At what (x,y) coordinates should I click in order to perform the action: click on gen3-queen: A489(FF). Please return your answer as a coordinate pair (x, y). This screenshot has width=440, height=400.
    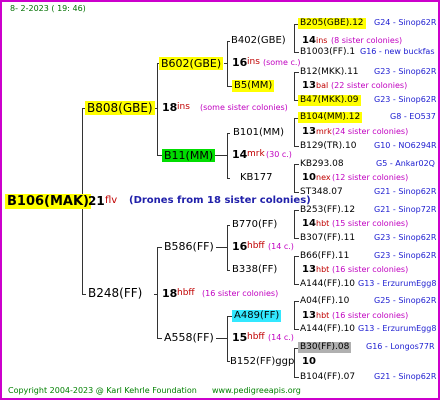
    Looking at the image, I should click on (257, 316).